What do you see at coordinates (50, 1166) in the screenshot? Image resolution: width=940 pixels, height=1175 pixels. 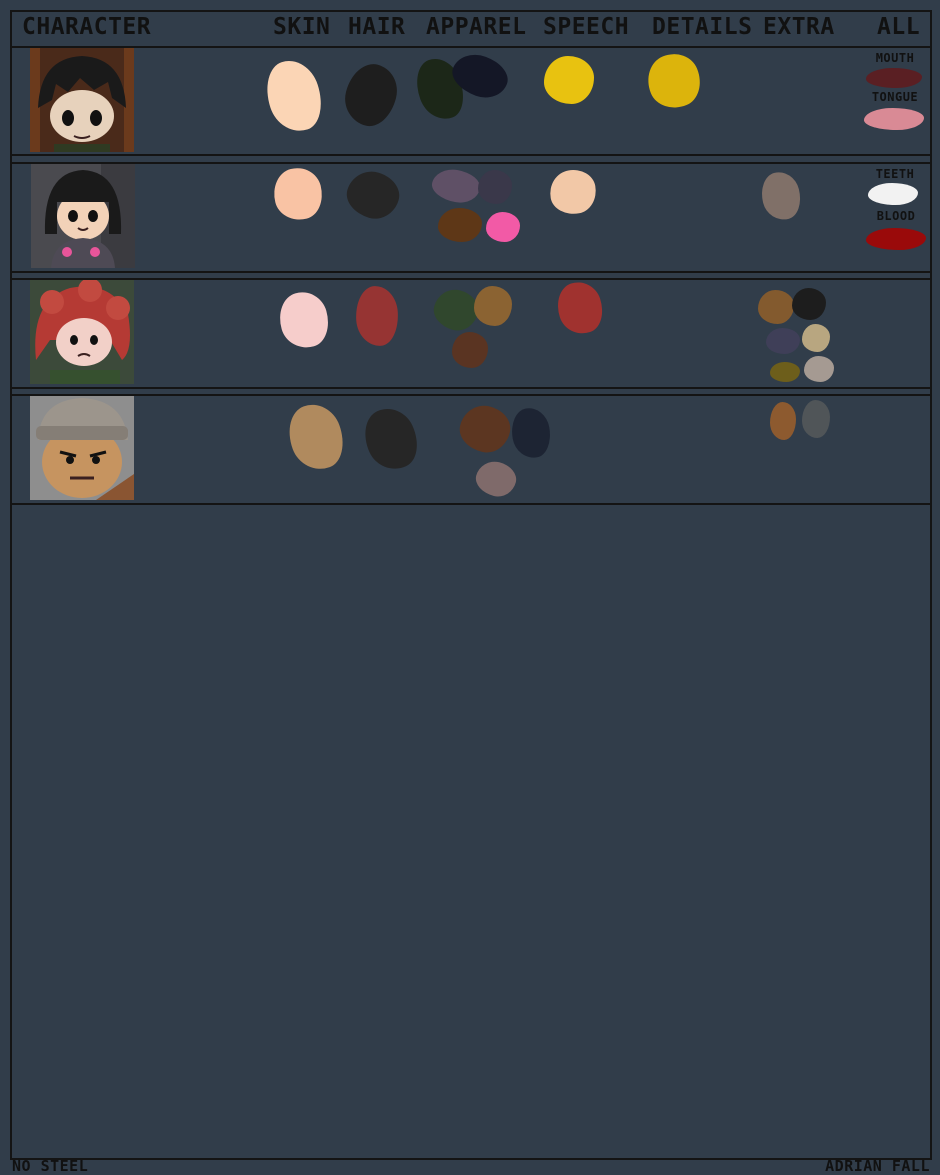 I see `footer-left-text: NO STEEL` at bounding box center [50, 1166].